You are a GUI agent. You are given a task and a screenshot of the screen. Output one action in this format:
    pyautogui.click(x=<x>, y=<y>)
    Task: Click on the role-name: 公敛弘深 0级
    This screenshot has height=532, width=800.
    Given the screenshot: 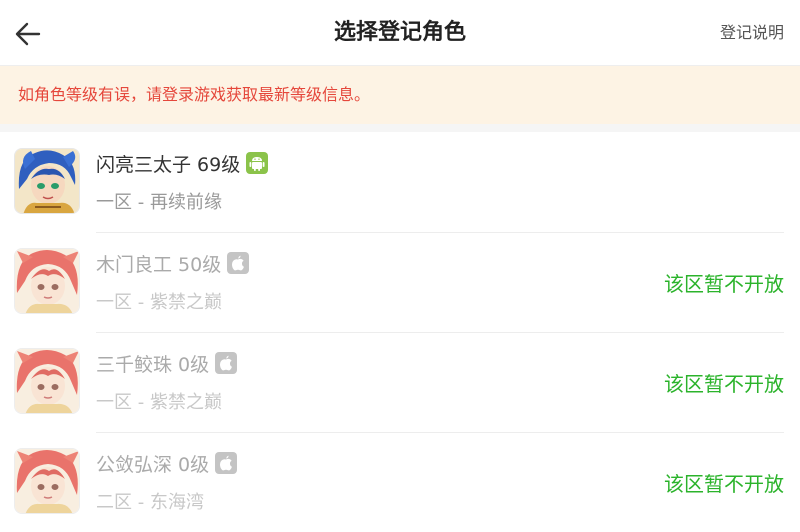 What is the action you would take?
    pyautogui.click(x=153, y=464)
    